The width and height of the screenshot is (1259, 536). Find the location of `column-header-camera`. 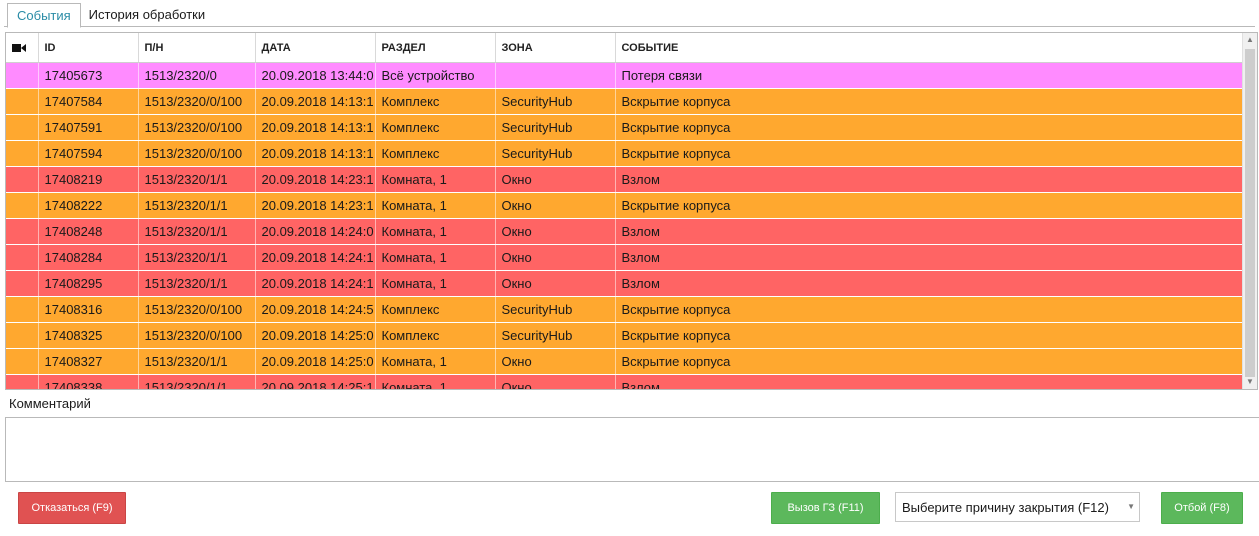

column-header-camera is located at coordinates (22, 48).